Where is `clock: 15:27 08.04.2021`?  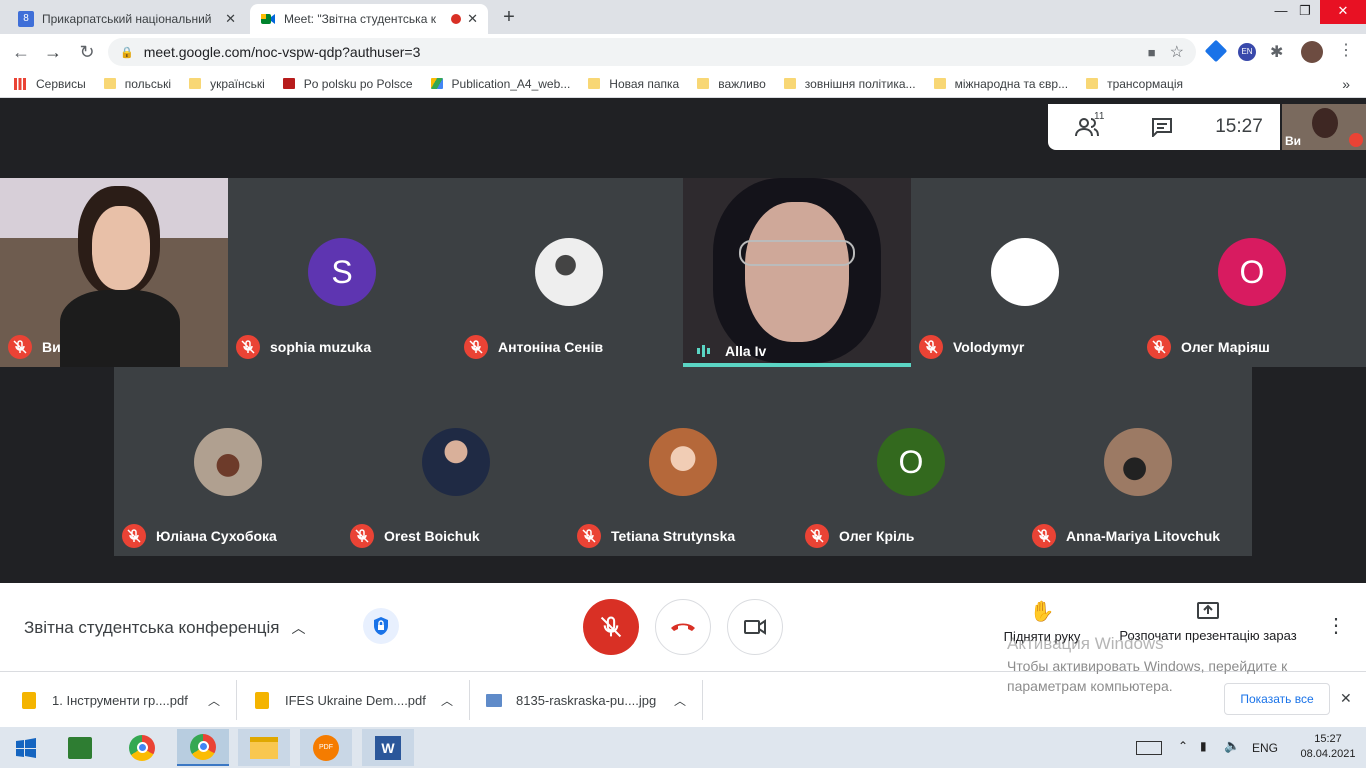
clock: 15:27 08.04.2021 is located at coordinates (1328, 747).